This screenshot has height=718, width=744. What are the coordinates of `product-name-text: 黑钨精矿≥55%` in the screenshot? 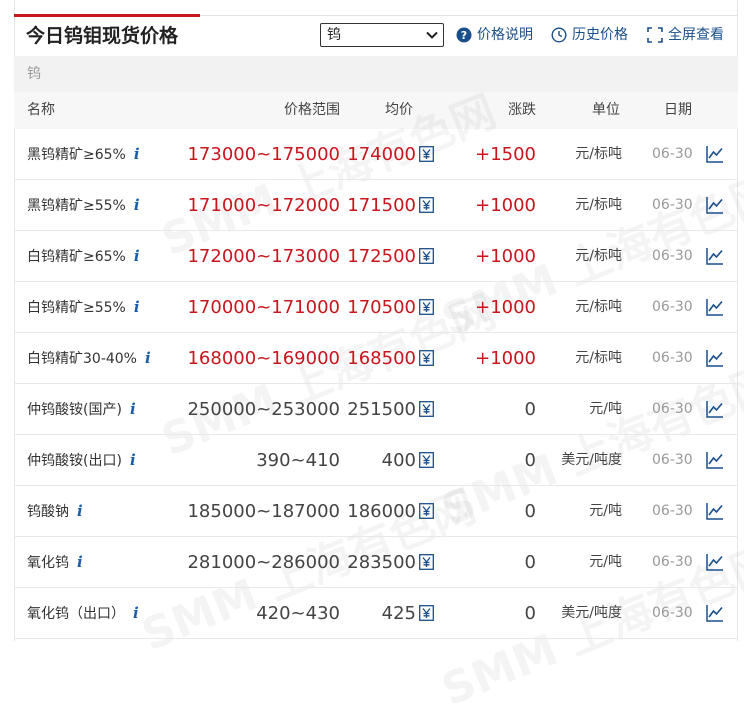 It's located at (76, 206).